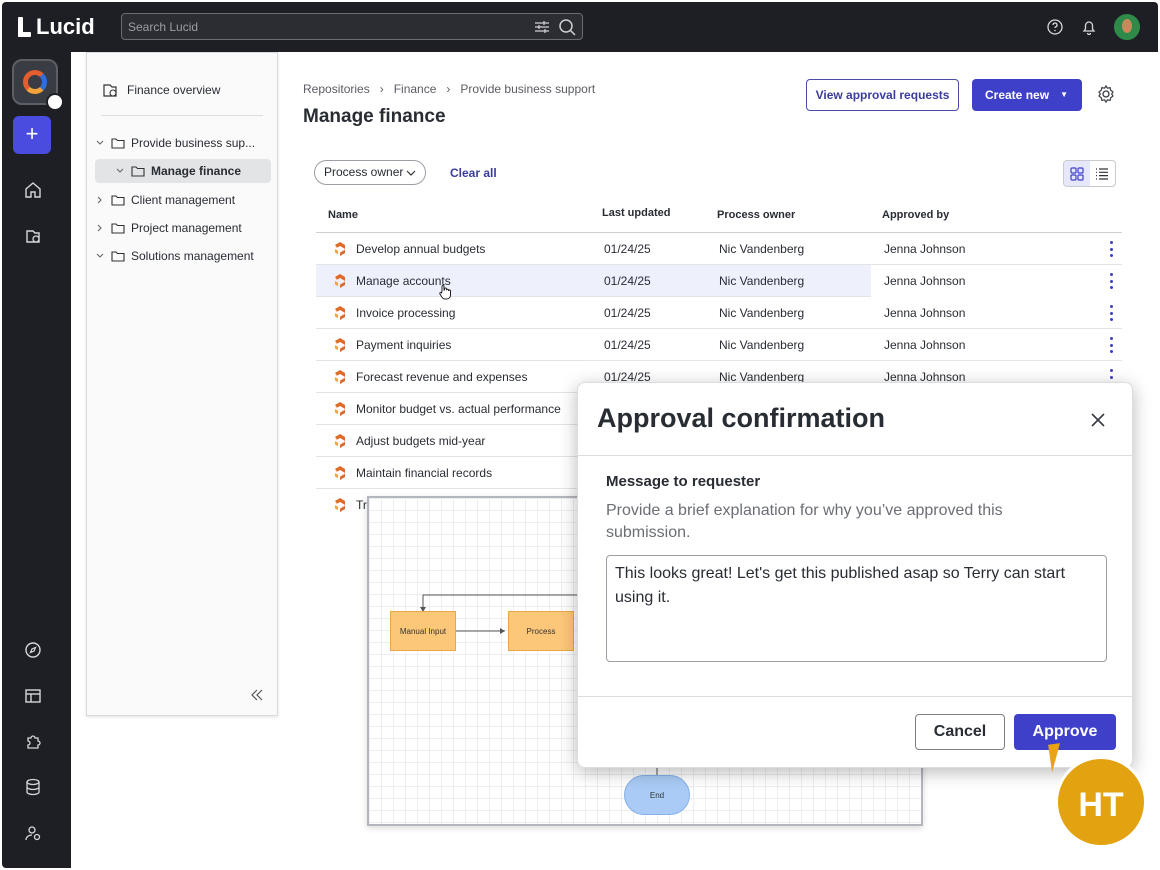 This screenshot has height=870, width=1160. What do you see at coordinates (1103, 173) in the screenshot?
I see `list-view-button` at bounding box center [1103, 173].